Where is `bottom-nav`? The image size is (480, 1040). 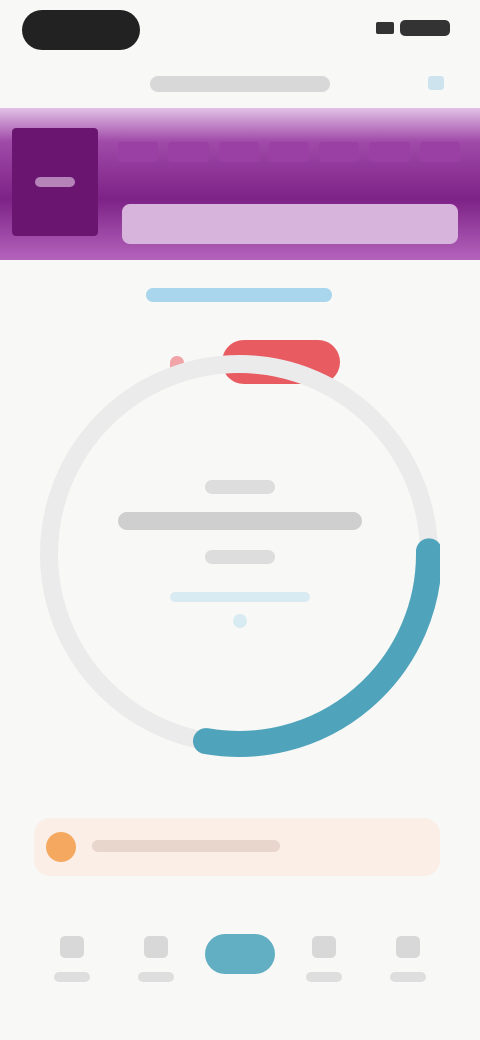
bottom-nav is located at coordinates (240, 963).